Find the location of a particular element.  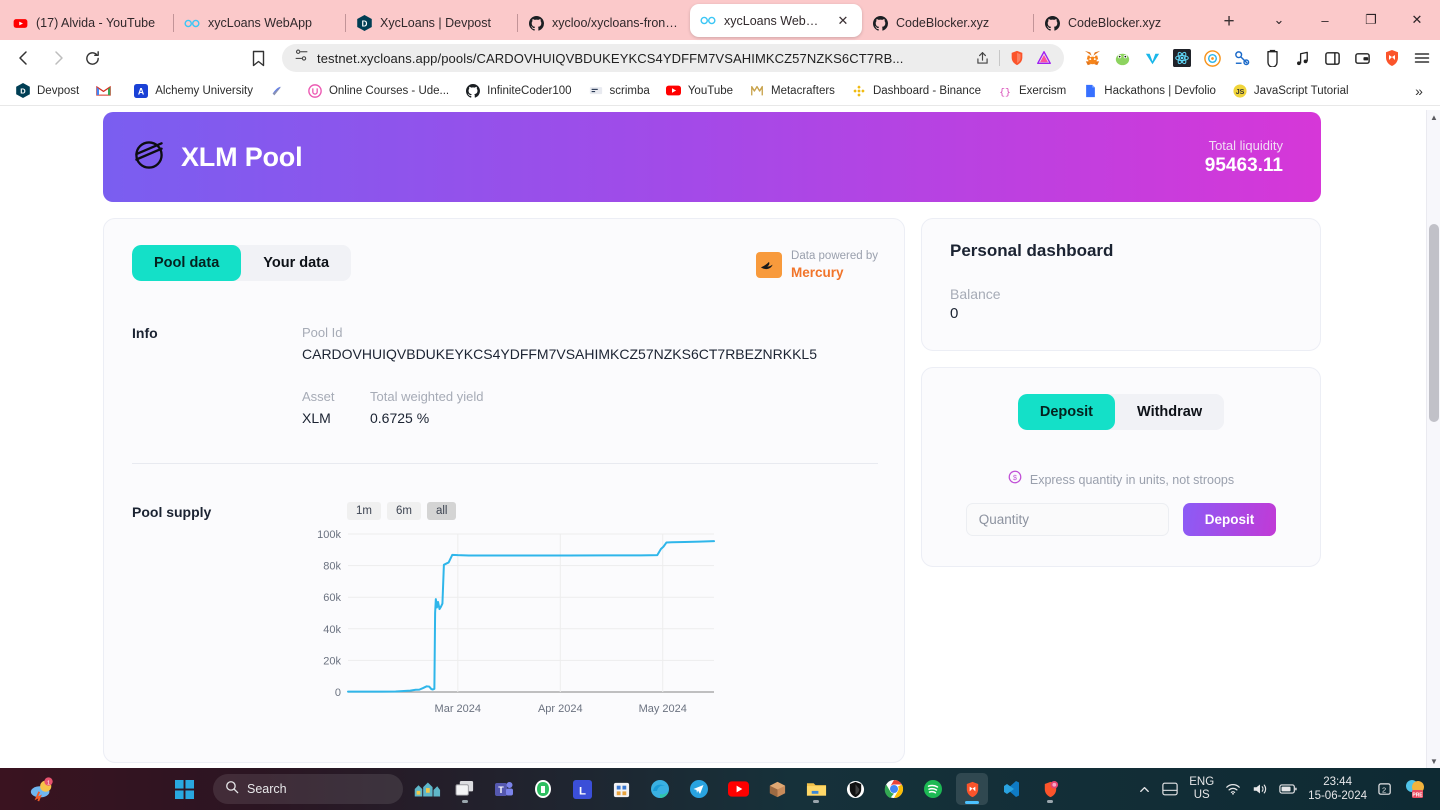

bookmark-label: Hackathons | Devfolio is located at coordinates (1160, 90).